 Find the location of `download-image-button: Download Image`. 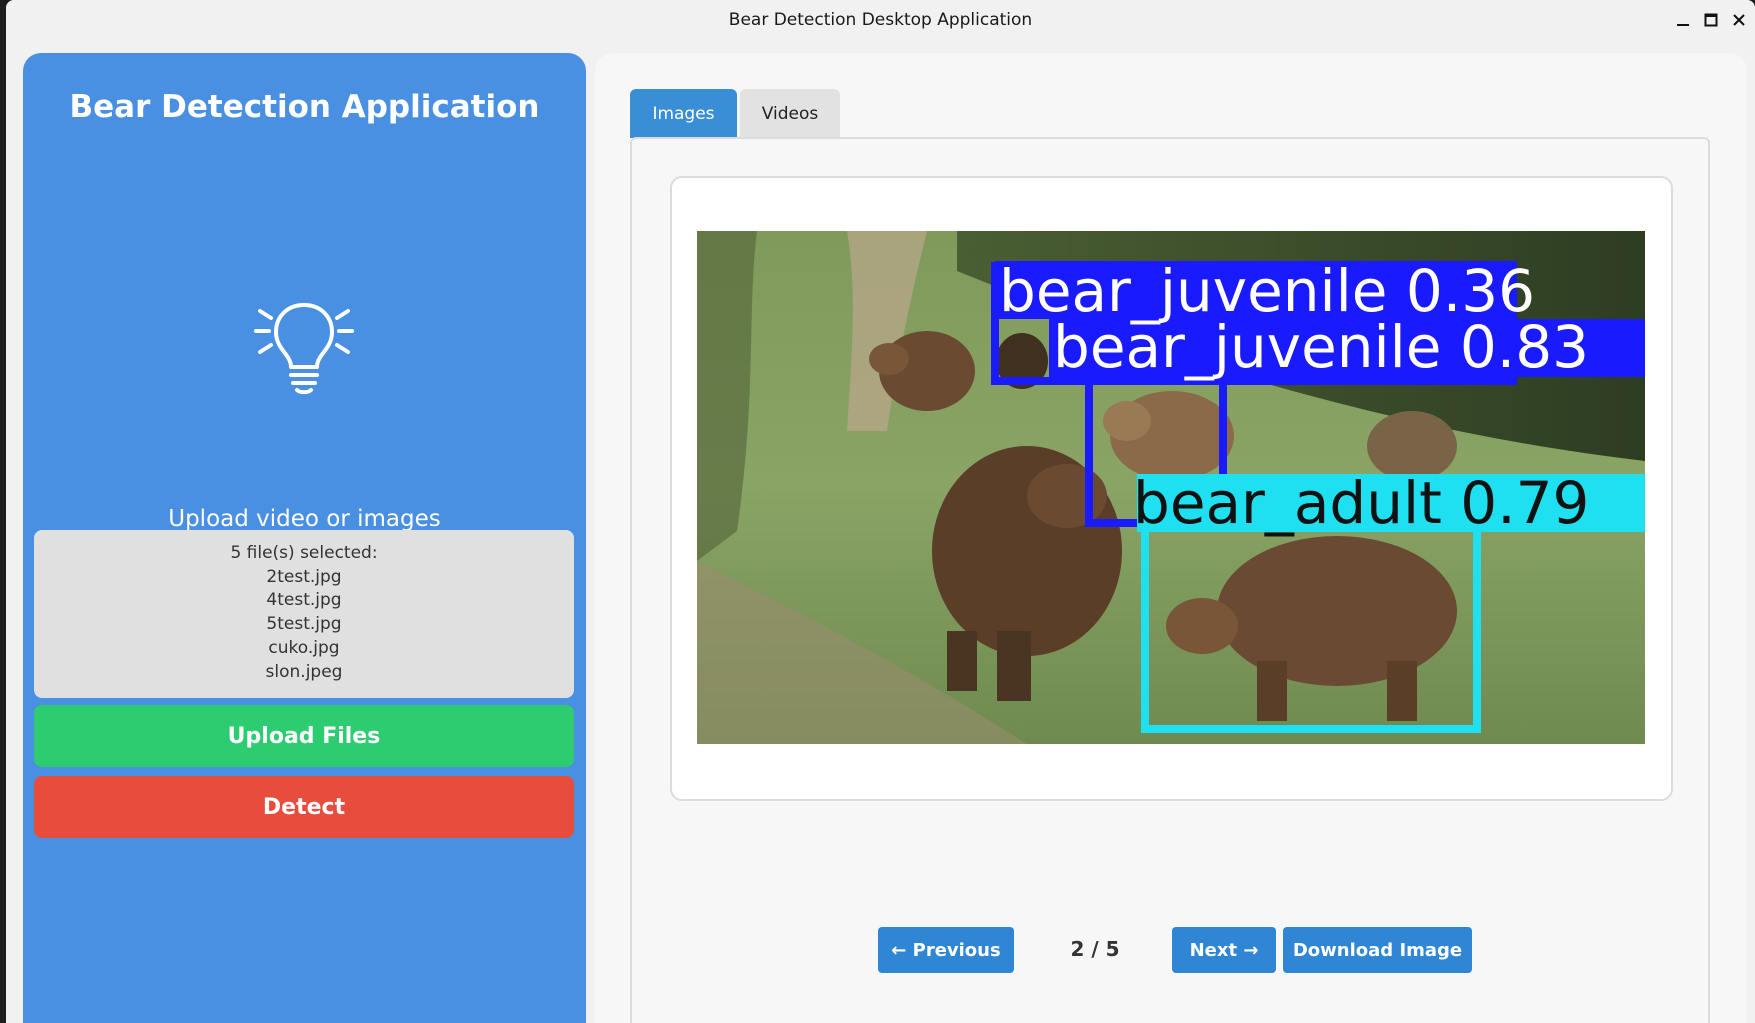

download-image-button: Download Image is located at coordinates (1377, 950).